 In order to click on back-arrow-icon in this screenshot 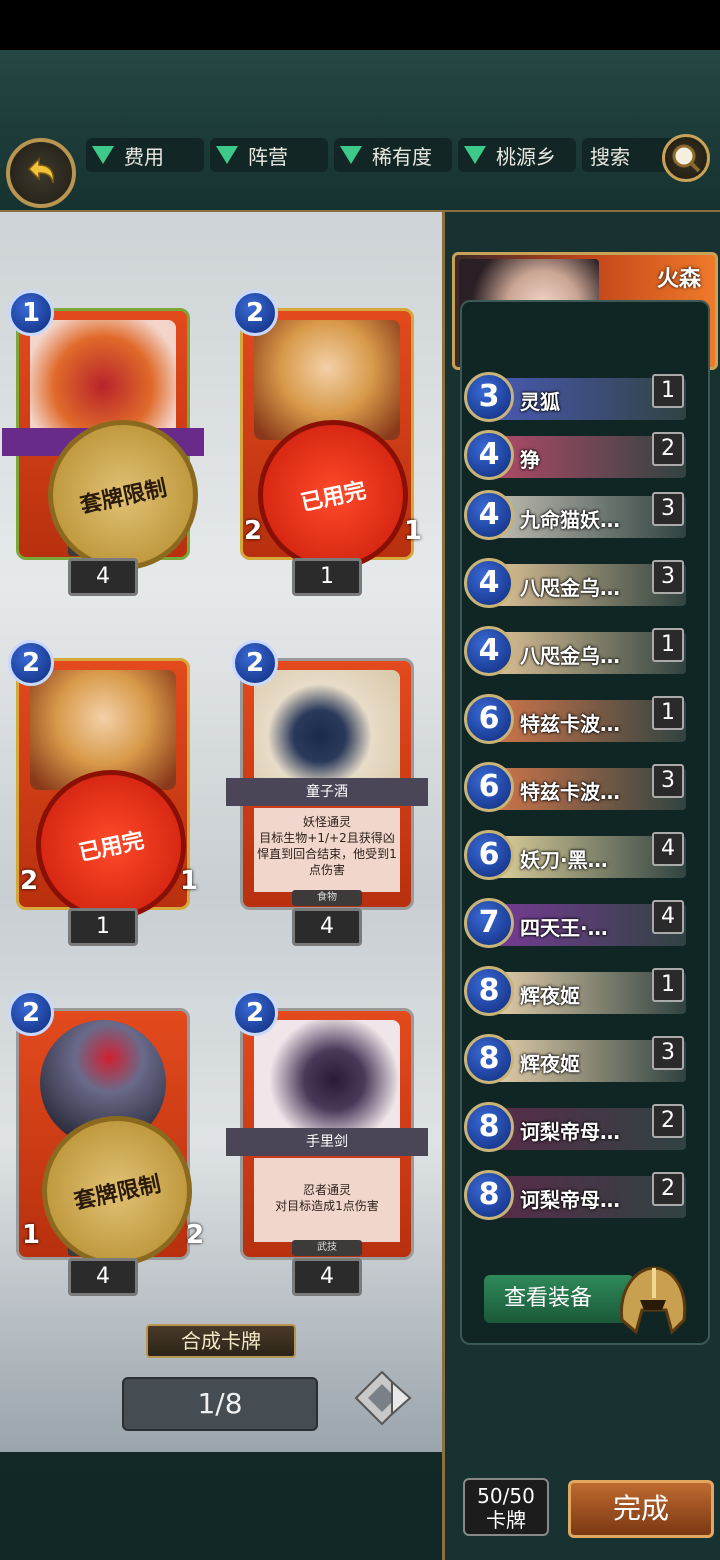, I will do `click(41, 170)`.